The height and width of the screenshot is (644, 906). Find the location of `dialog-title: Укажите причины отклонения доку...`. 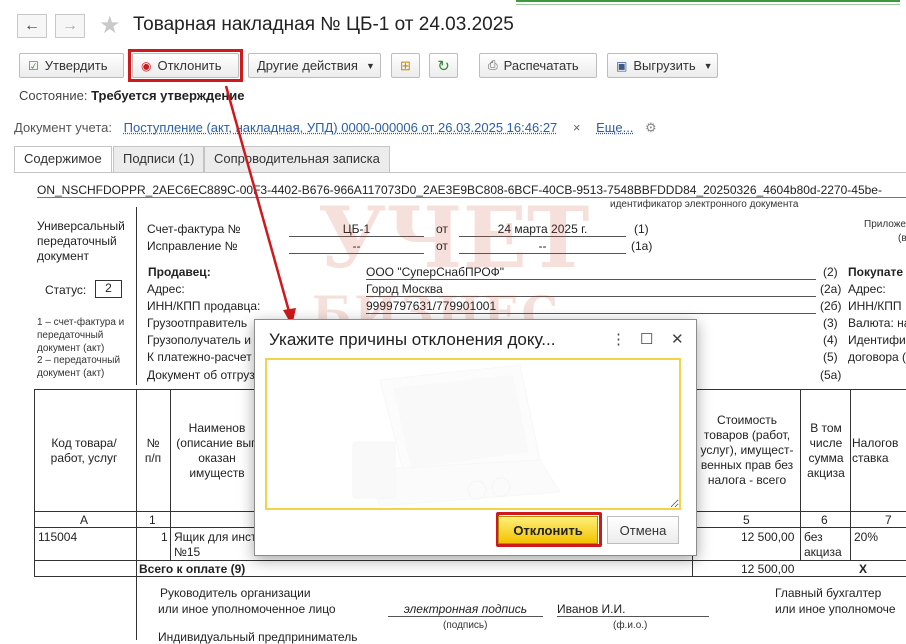

dialog-title: Укажите причины отклонения доку... is located at coordinates (412, 339).